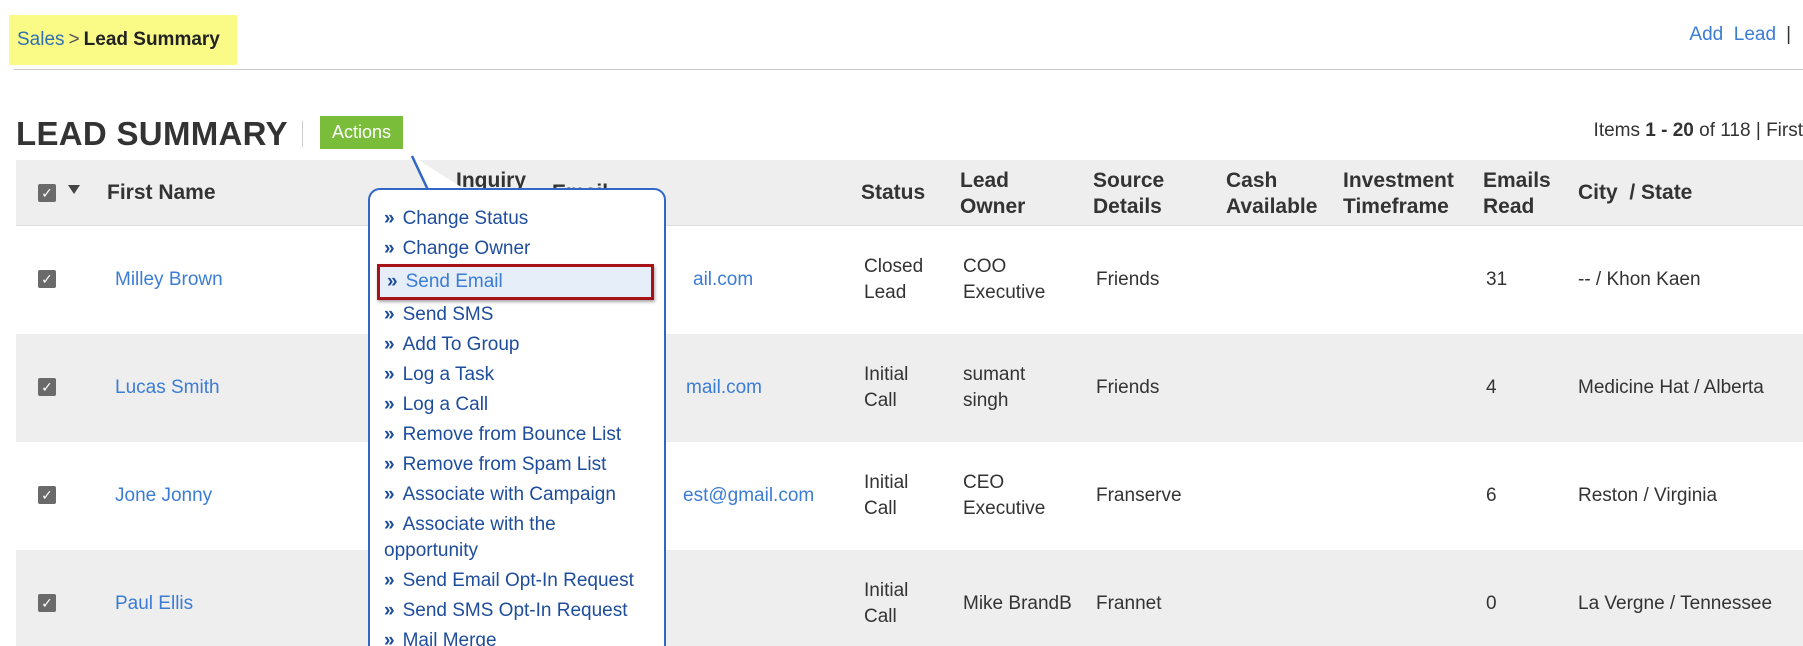  What do you see at coordinates (993, 206) in the screenshot?
I see `col-lead-owner-line2: Owner` at bounding box center [993, 206].